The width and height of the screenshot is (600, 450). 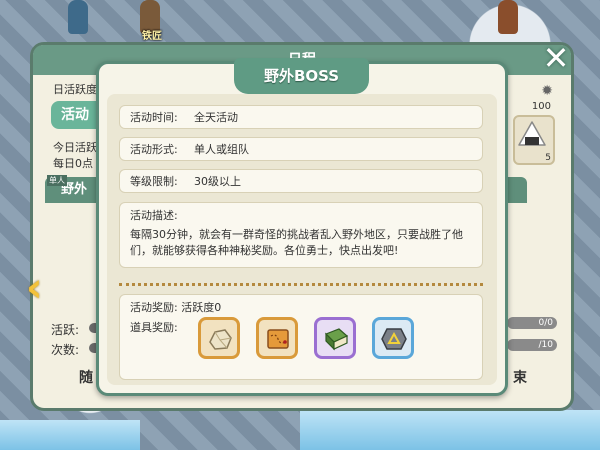 I want to click on row-activity-form: 活动形式: 单人或组队, so click(x=301, y=149).